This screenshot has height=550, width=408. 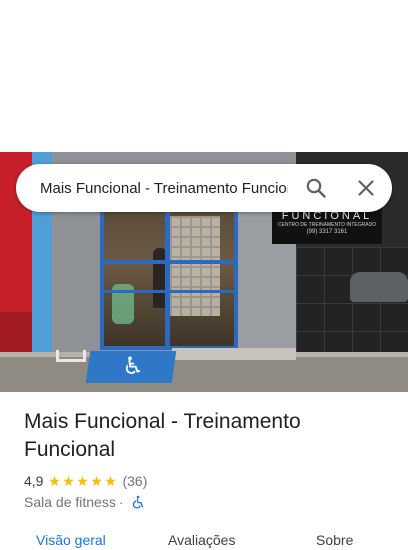 What do you see at coordinates (71, 540) in the screenshot?
I see `tab-overview: Visão geral` at bounding box center [71, 540].